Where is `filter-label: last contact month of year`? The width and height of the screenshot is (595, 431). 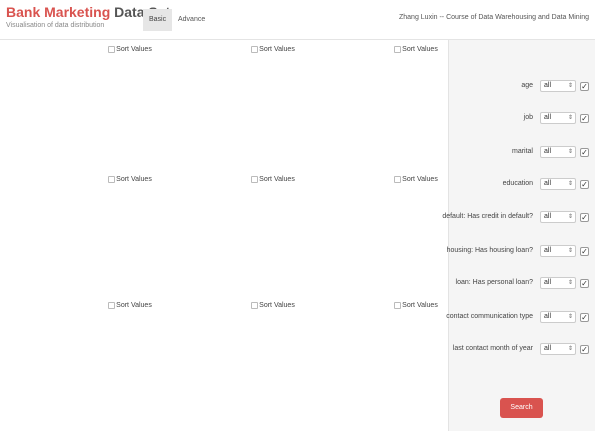 filter-label: last contact month of year is located at coordinates (492, 348).